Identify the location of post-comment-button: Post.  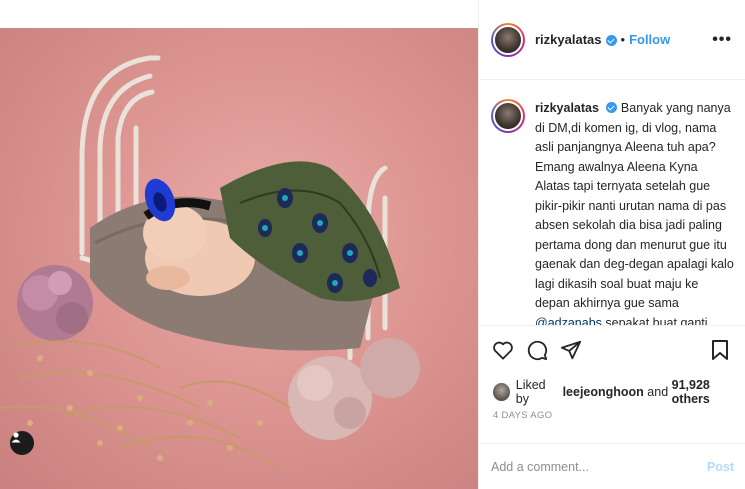
(720, 467).